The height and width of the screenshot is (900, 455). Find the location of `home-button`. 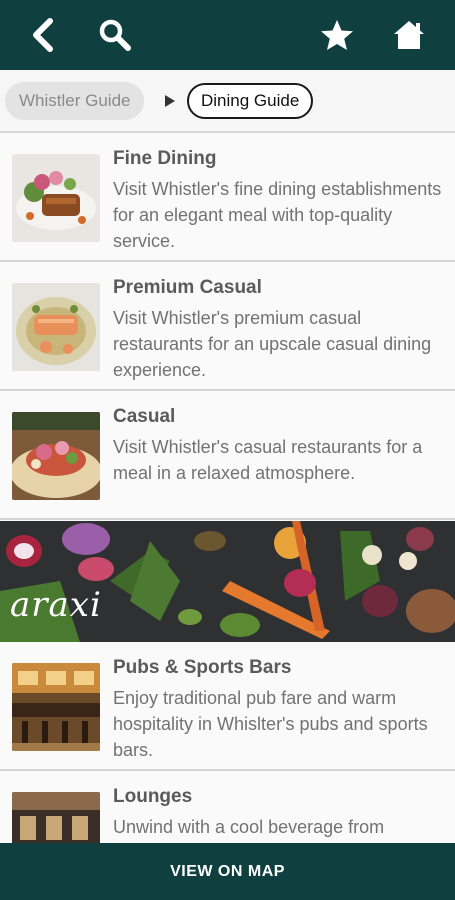

home-button is located at coordinates (409, 35).